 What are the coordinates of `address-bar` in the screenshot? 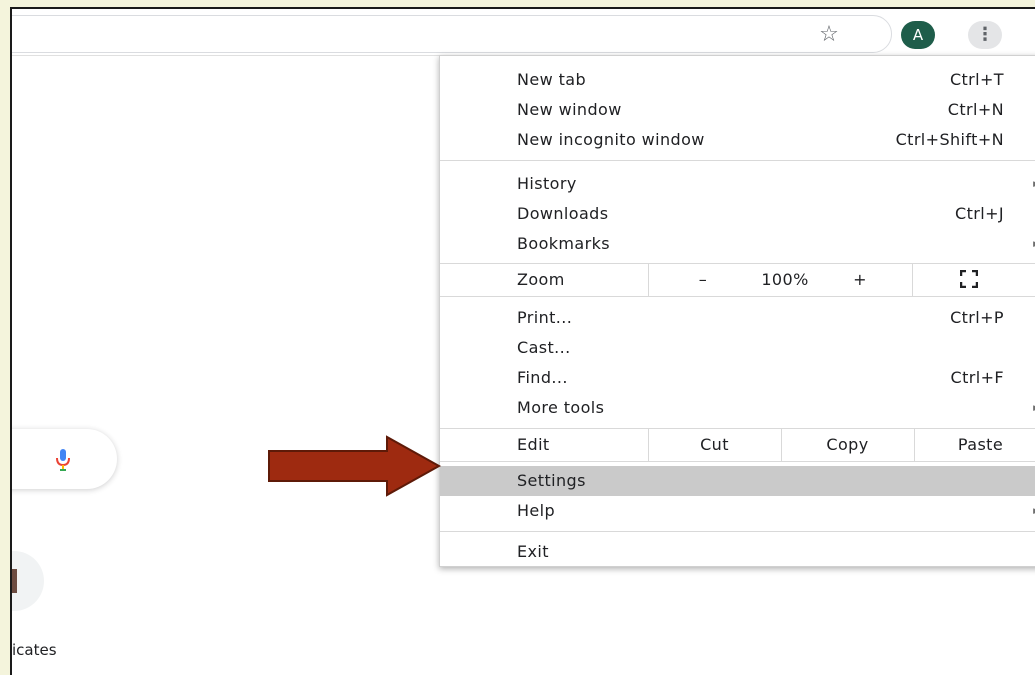 It's located at (452, 34).